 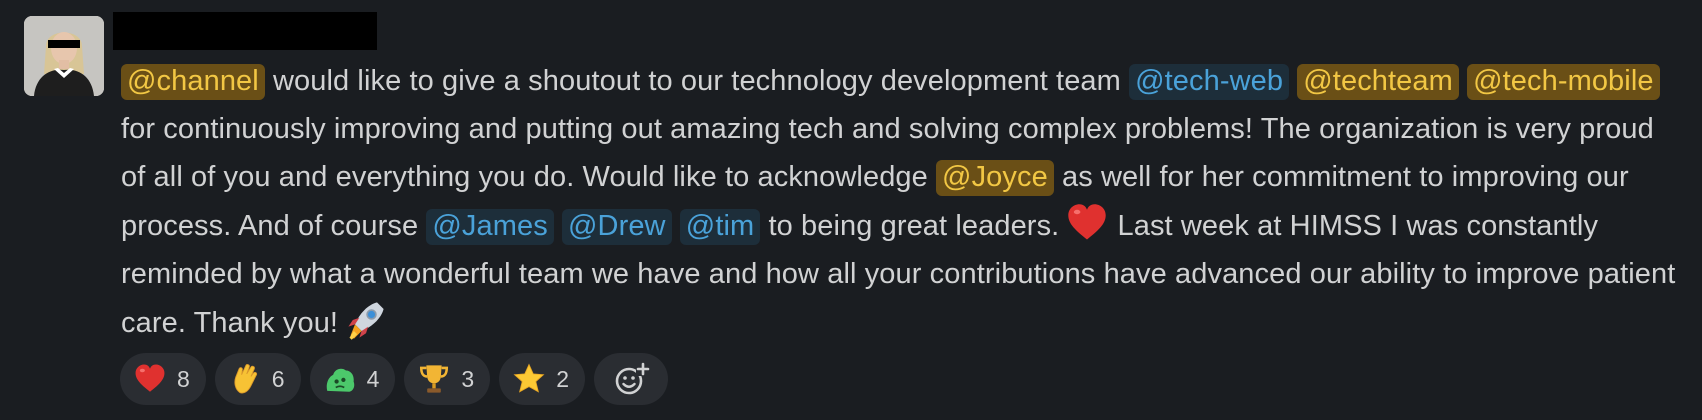 I want to click on trophy-icon, so click(x=434, y=379).